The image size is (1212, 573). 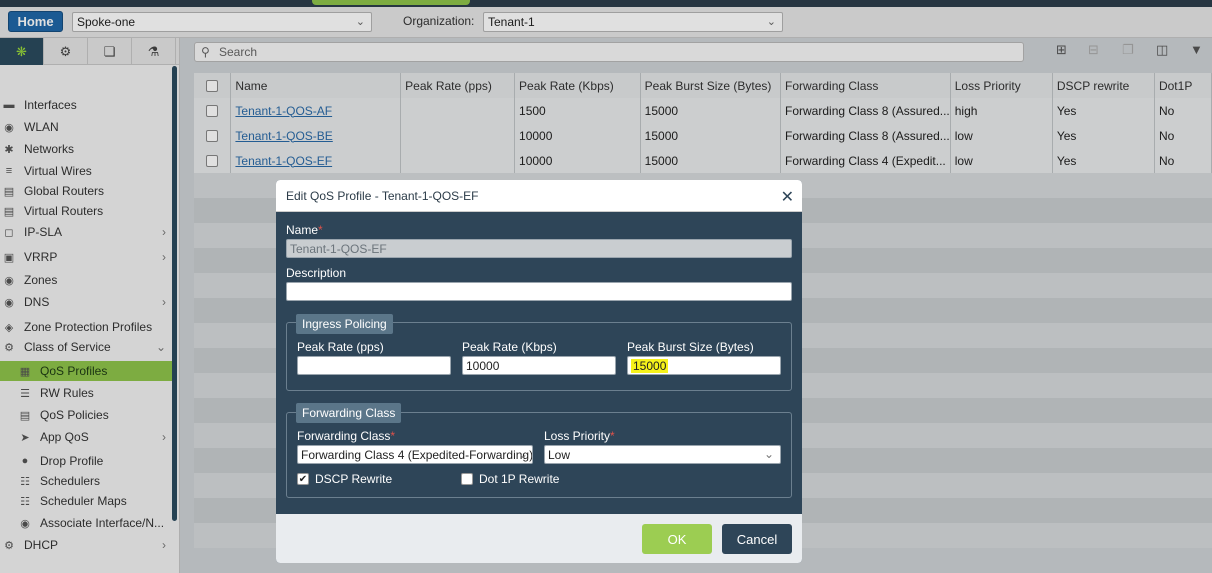 What do you see at coordinates (354, 479) in the screenshot?
I see `dscp-rewrite-label: DSCP Rewrite` at bounding box center [354, 479].